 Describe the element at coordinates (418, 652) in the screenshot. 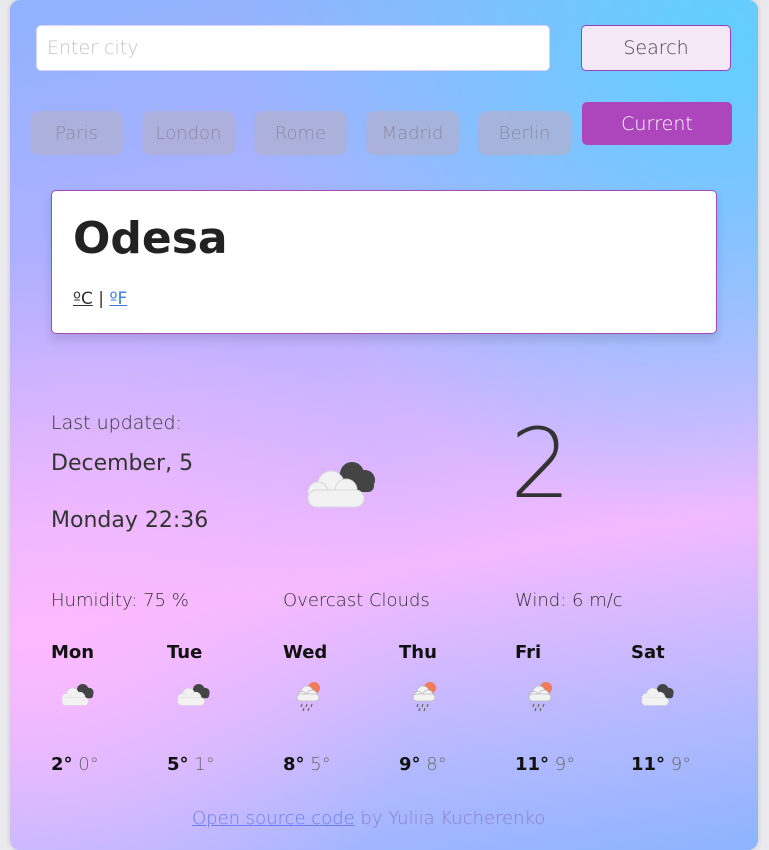

I see `forecast-day-label: Thu` at that location.